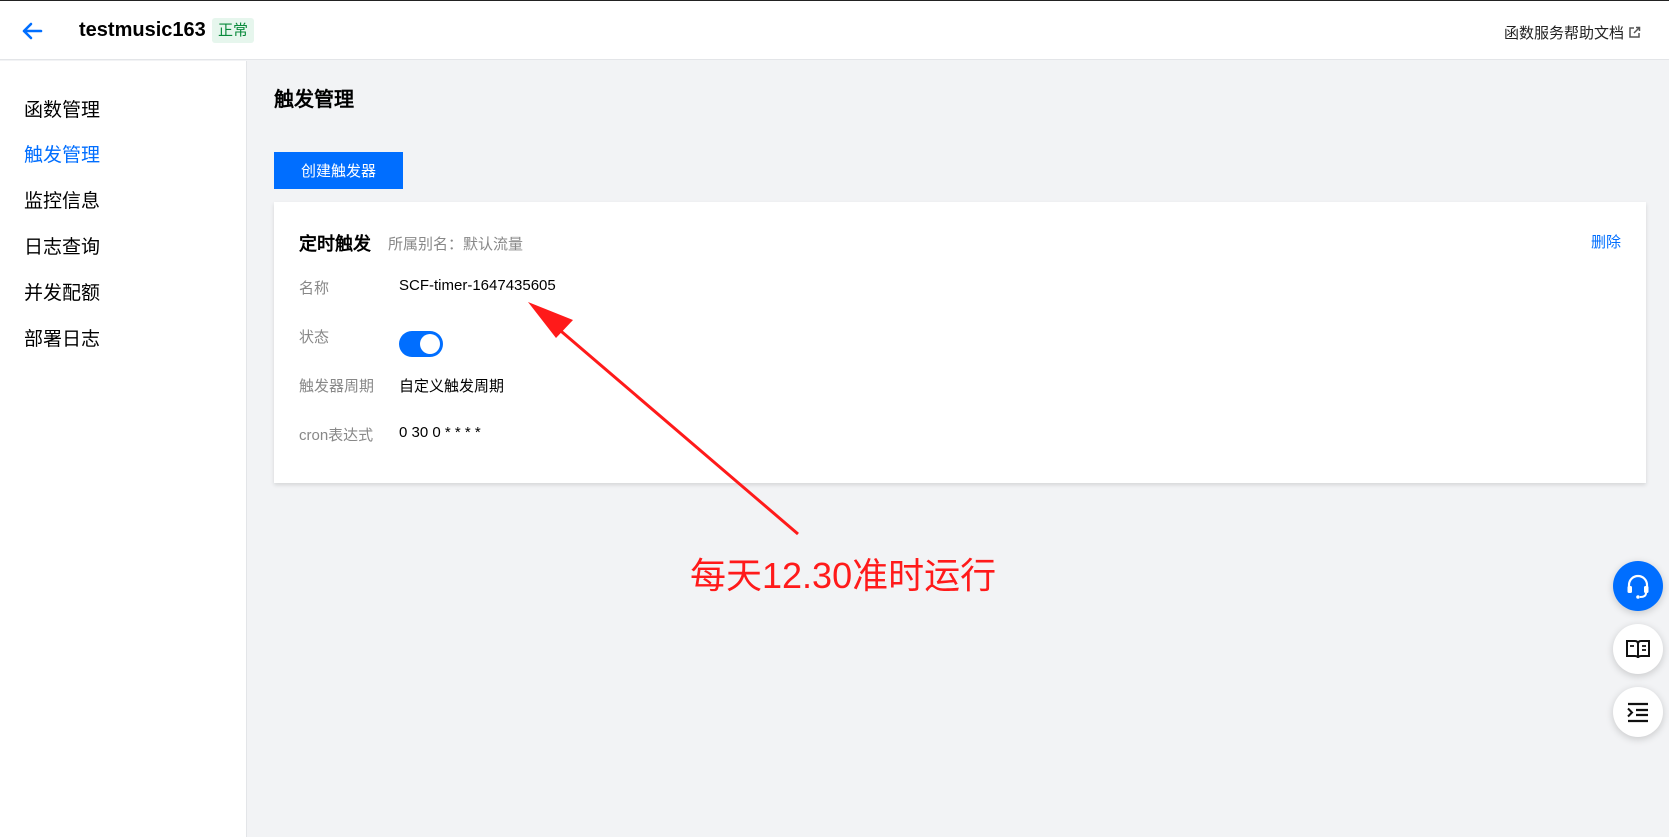 The width and height of the screenshot is (1669, 837). Describe the element at coordinates (336, 435) in the screenshot. I see `cron-label: cron表达式` at that location.